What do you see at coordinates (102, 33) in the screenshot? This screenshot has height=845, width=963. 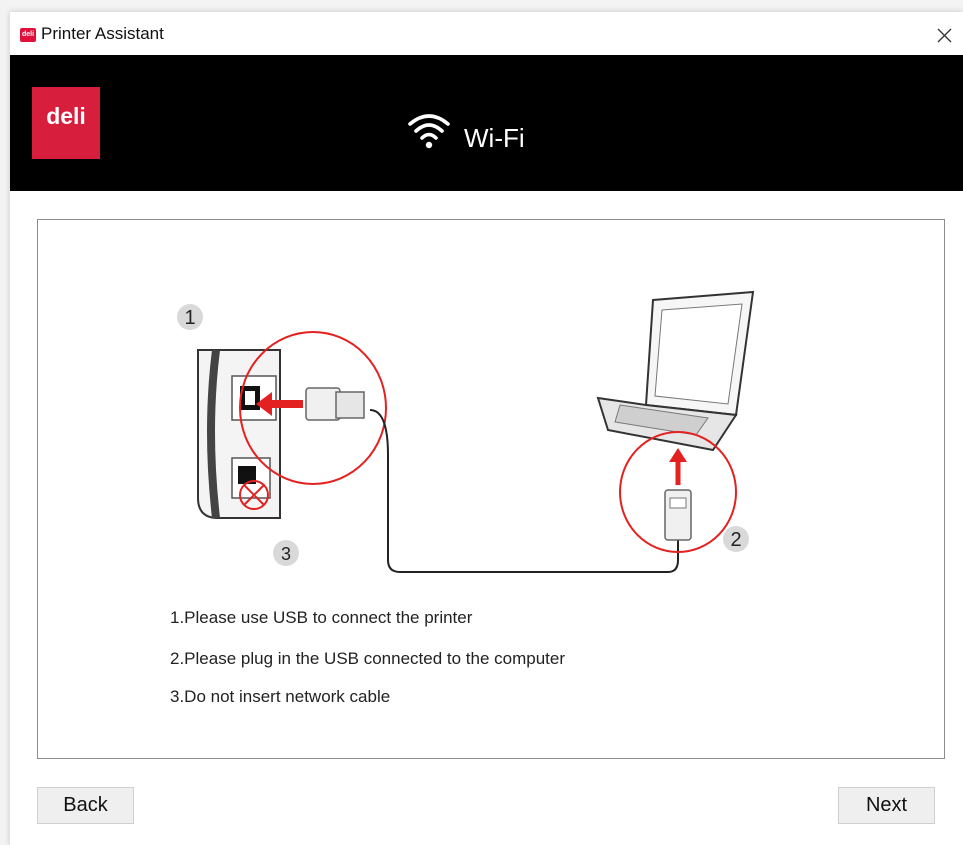 I see `window-title: Printer Assistant` at bounding box center [102, 33].